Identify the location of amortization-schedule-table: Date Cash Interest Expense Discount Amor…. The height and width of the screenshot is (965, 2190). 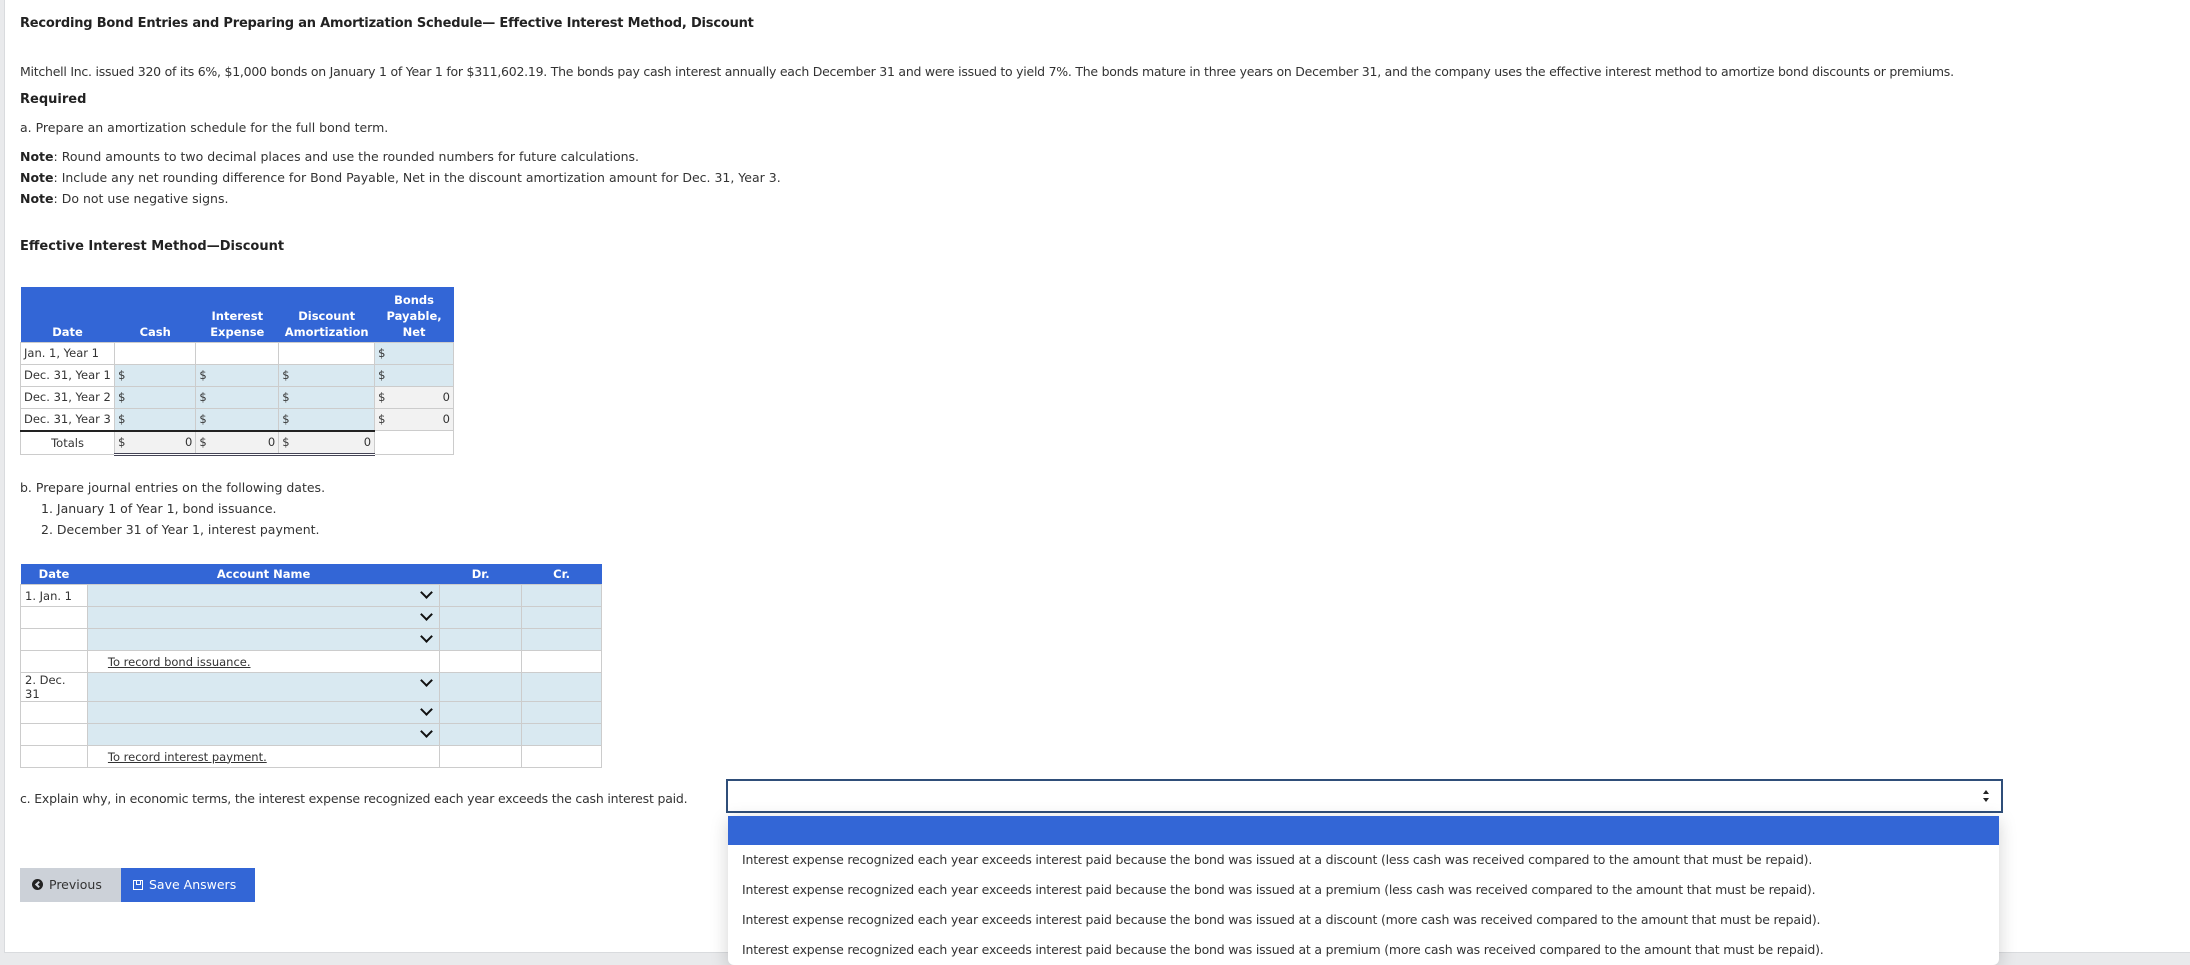
(236, 371).